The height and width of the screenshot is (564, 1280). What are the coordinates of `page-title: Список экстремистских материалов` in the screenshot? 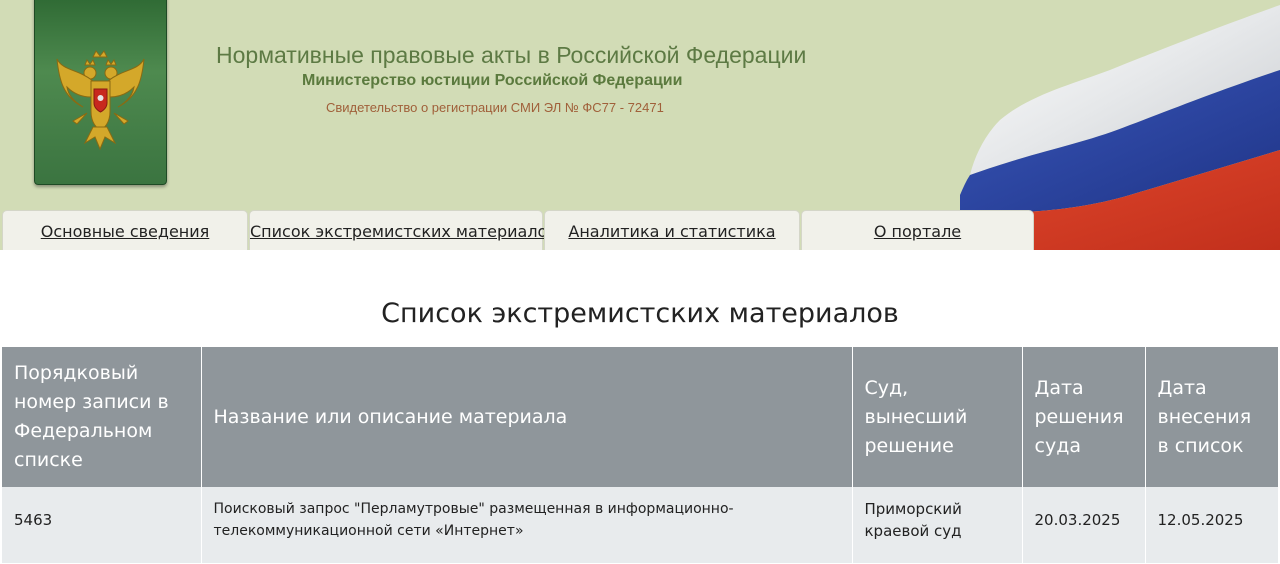 It's located at (640, 313).